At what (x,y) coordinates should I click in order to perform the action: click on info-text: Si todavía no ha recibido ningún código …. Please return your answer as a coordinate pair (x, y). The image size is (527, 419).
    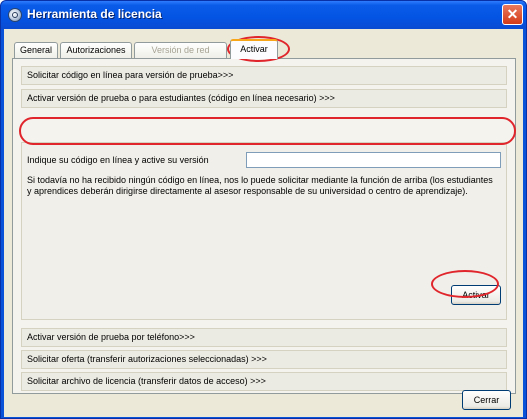
    Looking at the image, I should click on (260, 185).